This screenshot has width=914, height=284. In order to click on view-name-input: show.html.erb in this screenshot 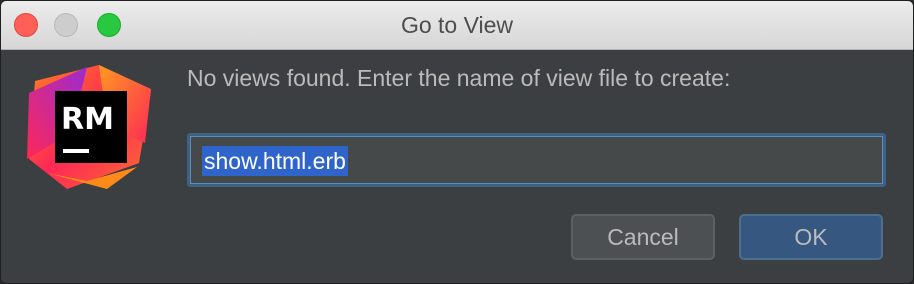, I will do `click(536, 160)`.